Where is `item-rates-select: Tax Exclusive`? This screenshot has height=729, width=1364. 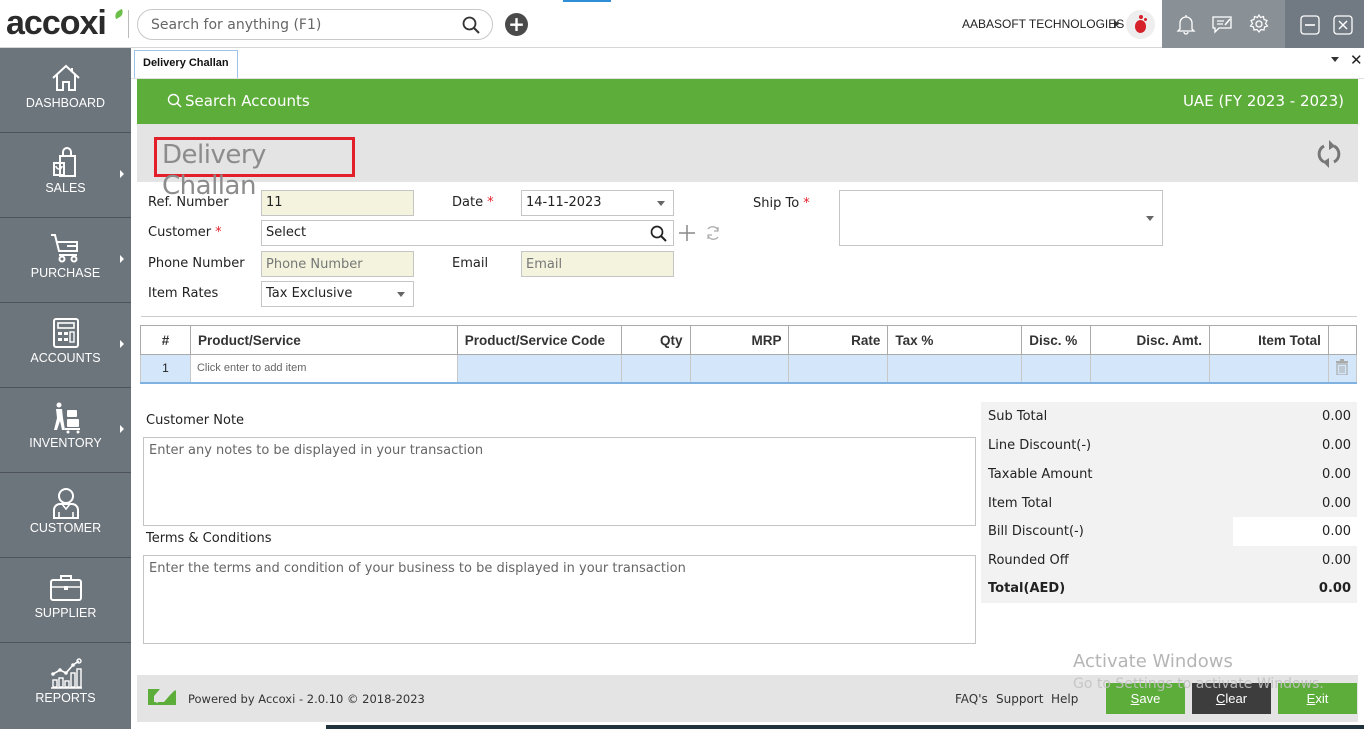
item-rates-select: Tax Exclusive is located at coordinates (337, 294).